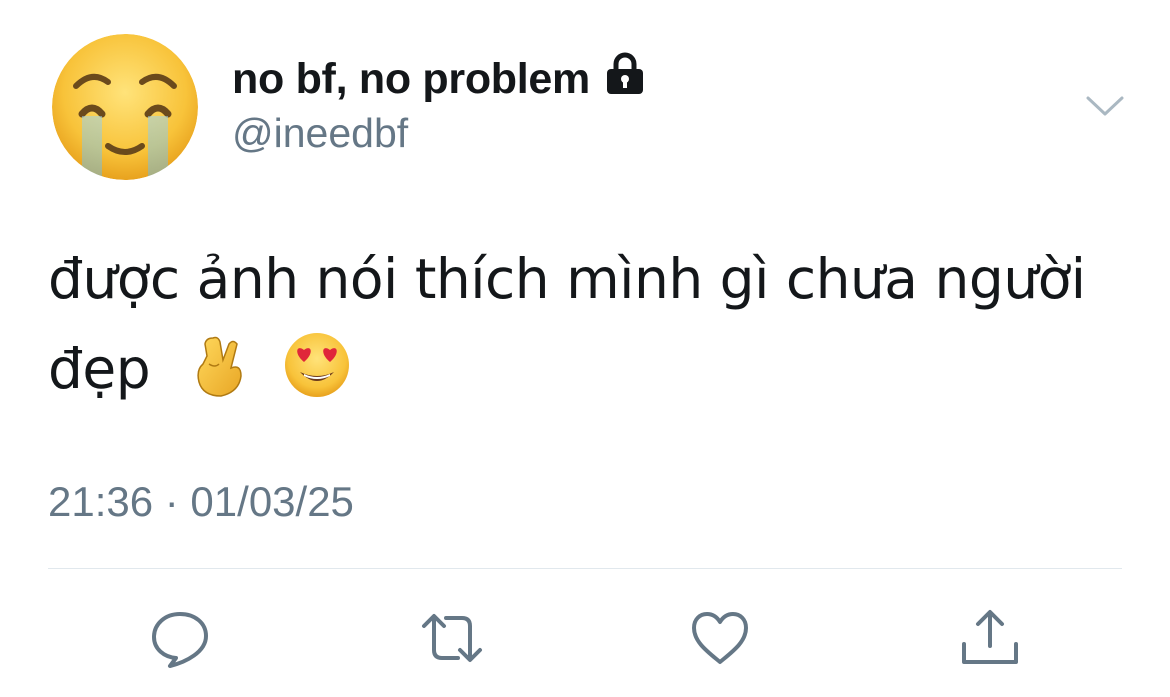 The height and width of the screenshot is (697, 1170). I want to click on tweet-text-line-2: đẹp, so click(593, 369).